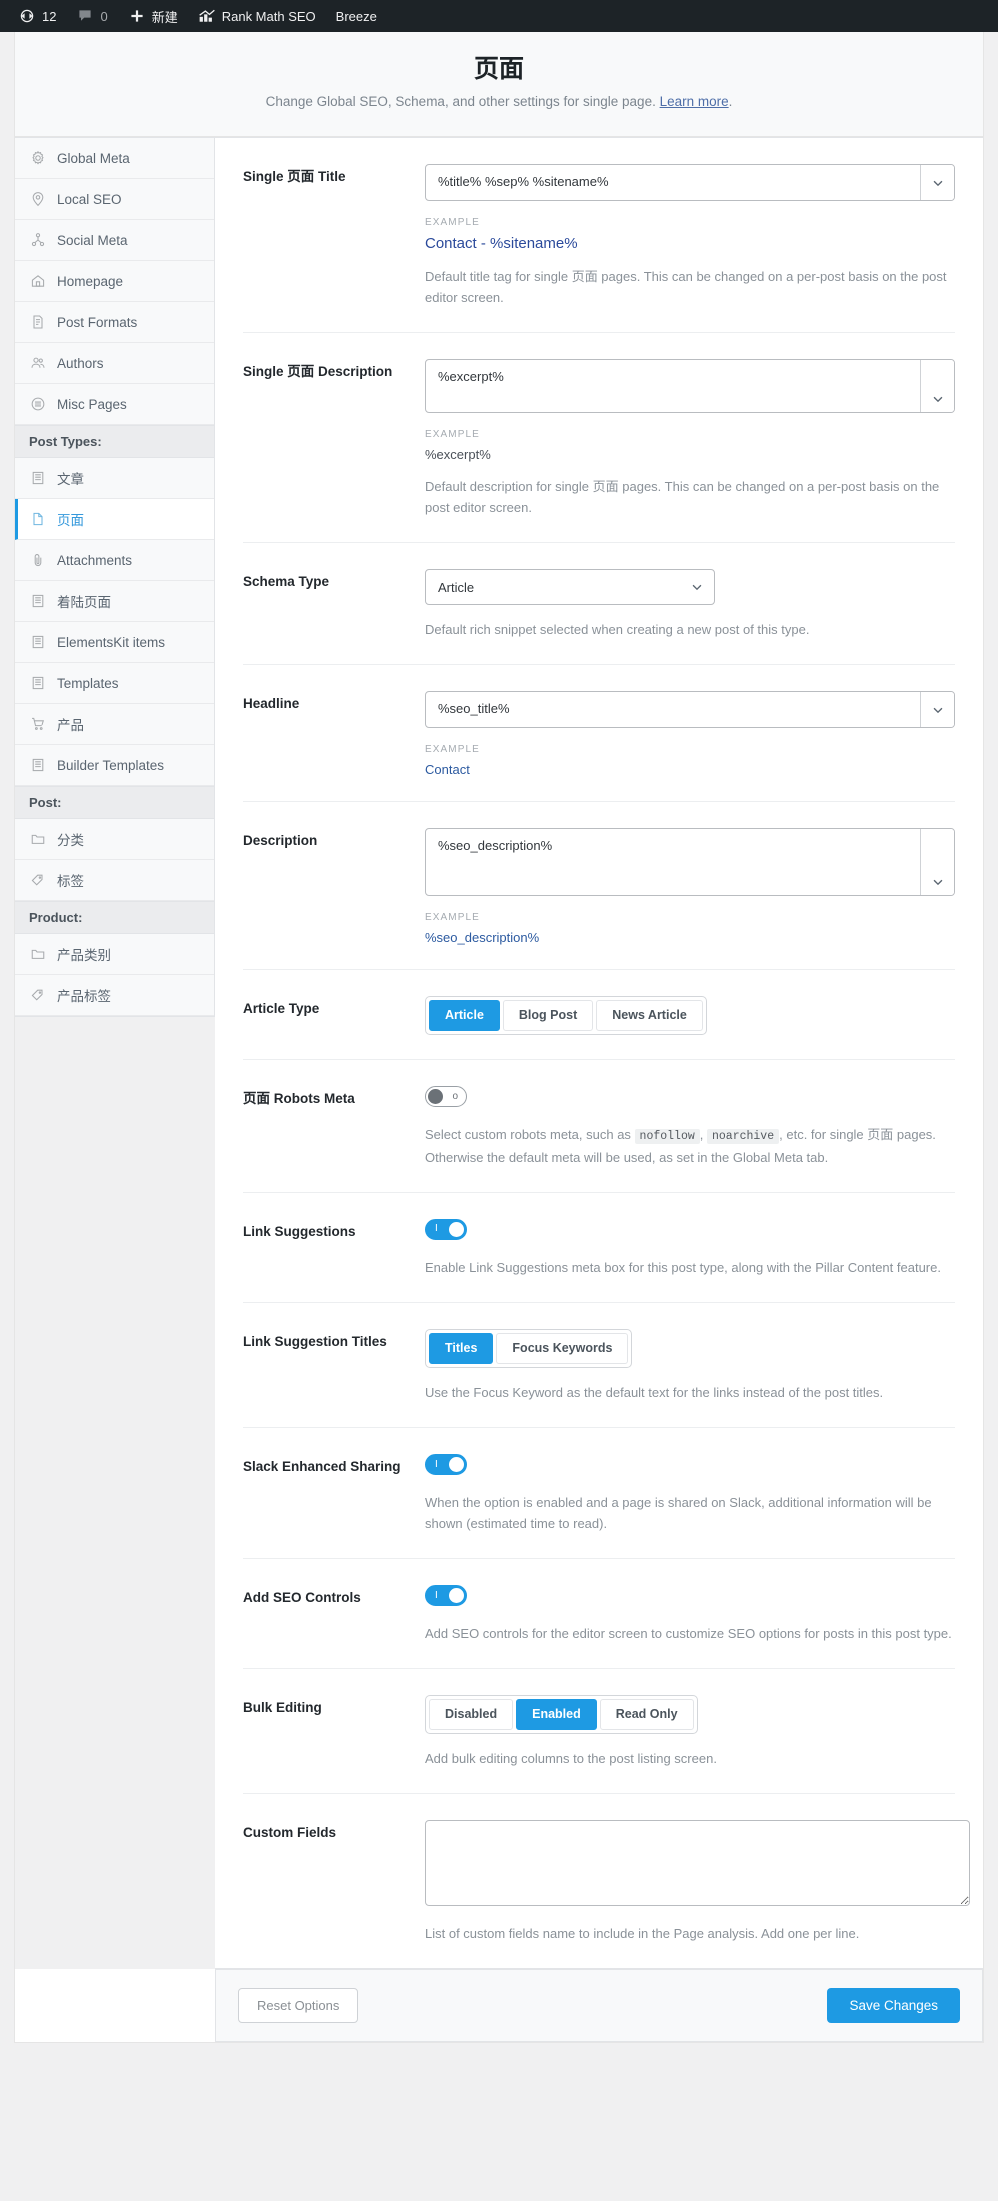  Describe the element at coordinates (114, 323) in the screenshot. I see `sidebar-item-post-formats: Post Formats` at that location.